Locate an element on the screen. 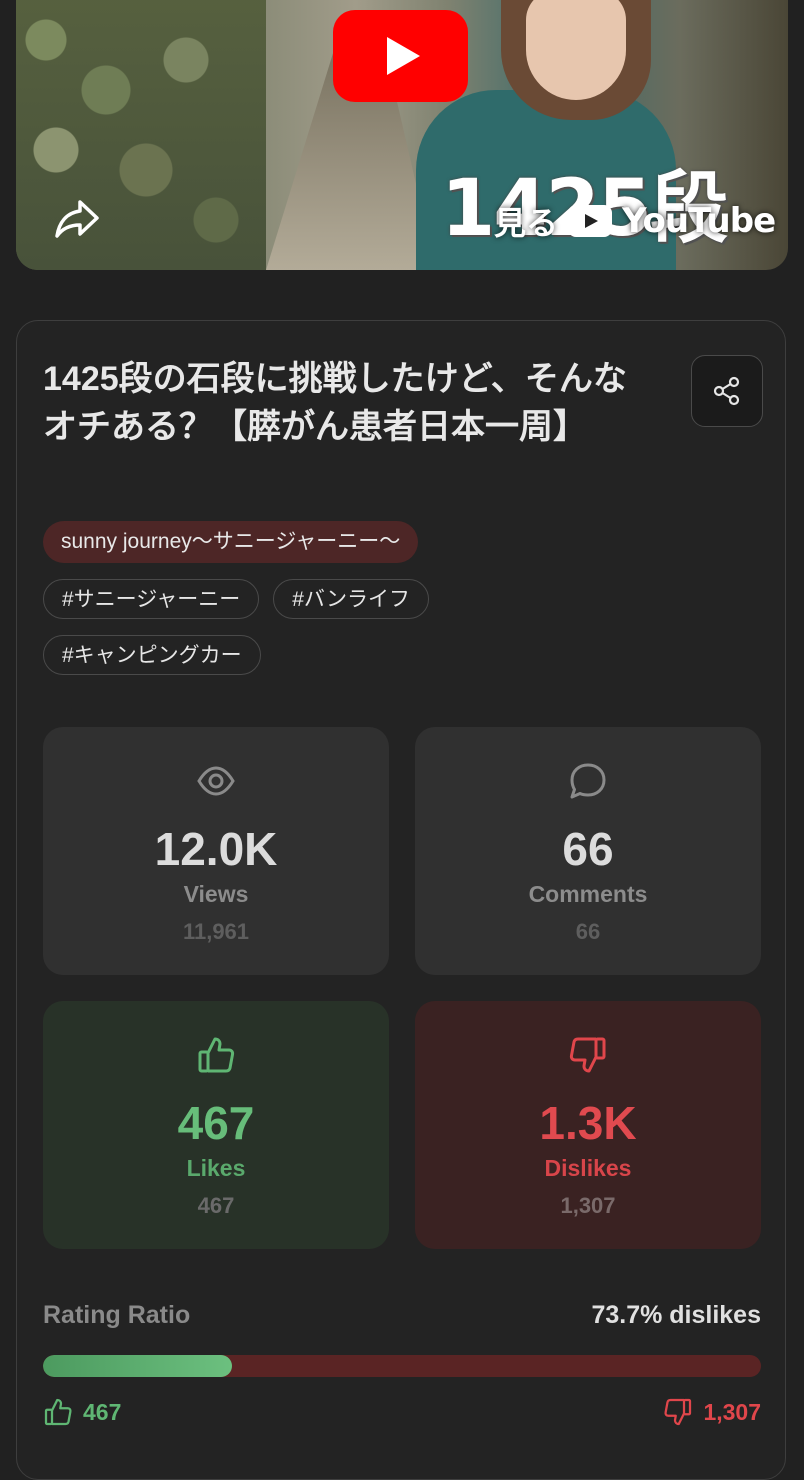  rating-likes-count: 467 is located at coordinates (102, 1411).